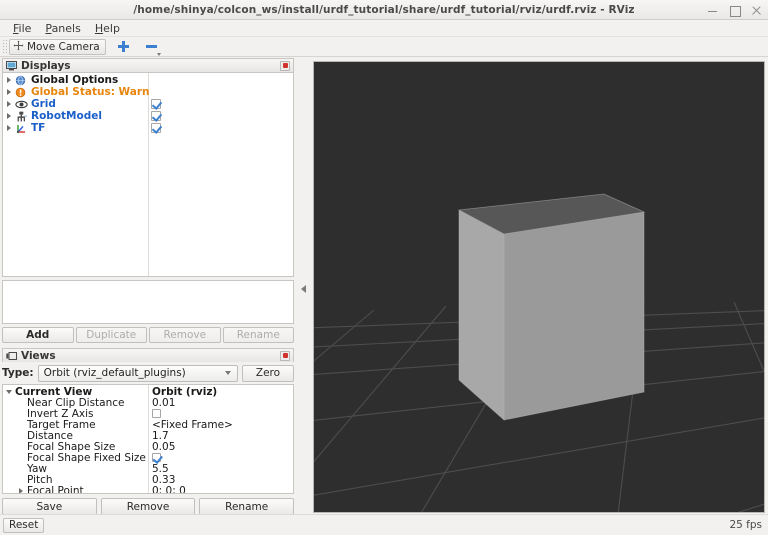 Image resolution: width=768 pixels, height=535 pixels. What do you see at coordinates (712, 10) in the screenshot?
I see `minimize-icon` at bounding box center [712, 10].